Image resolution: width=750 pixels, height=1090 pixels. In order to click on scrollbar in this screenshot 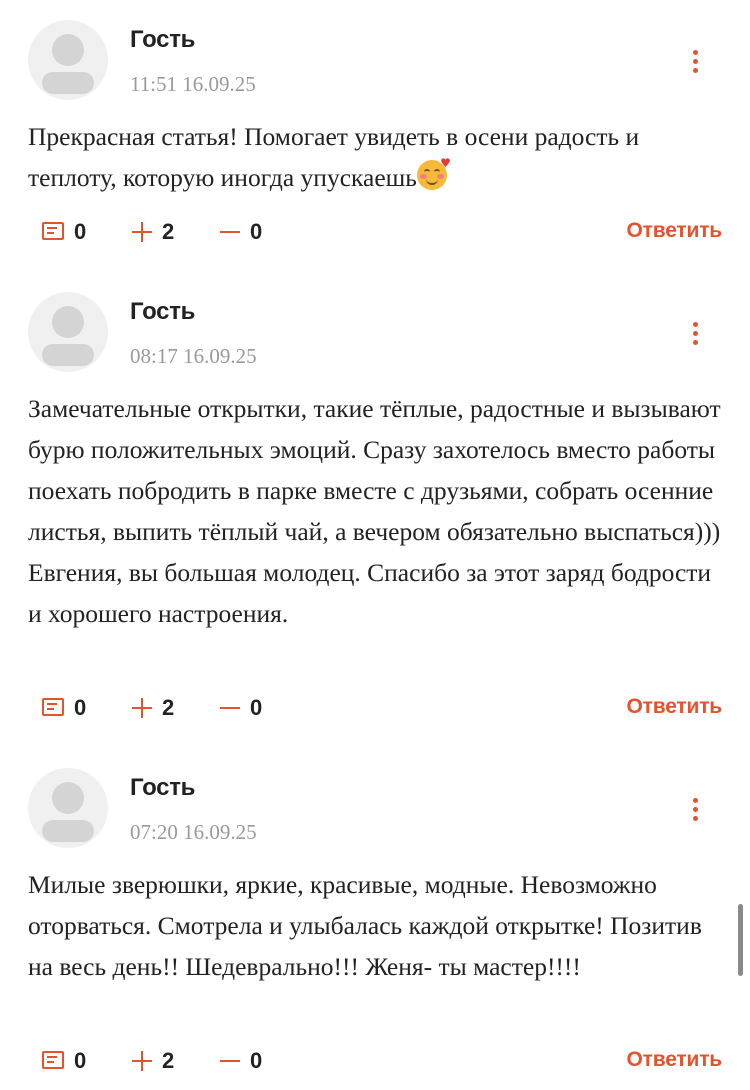, I will do `click(740, 940)`.